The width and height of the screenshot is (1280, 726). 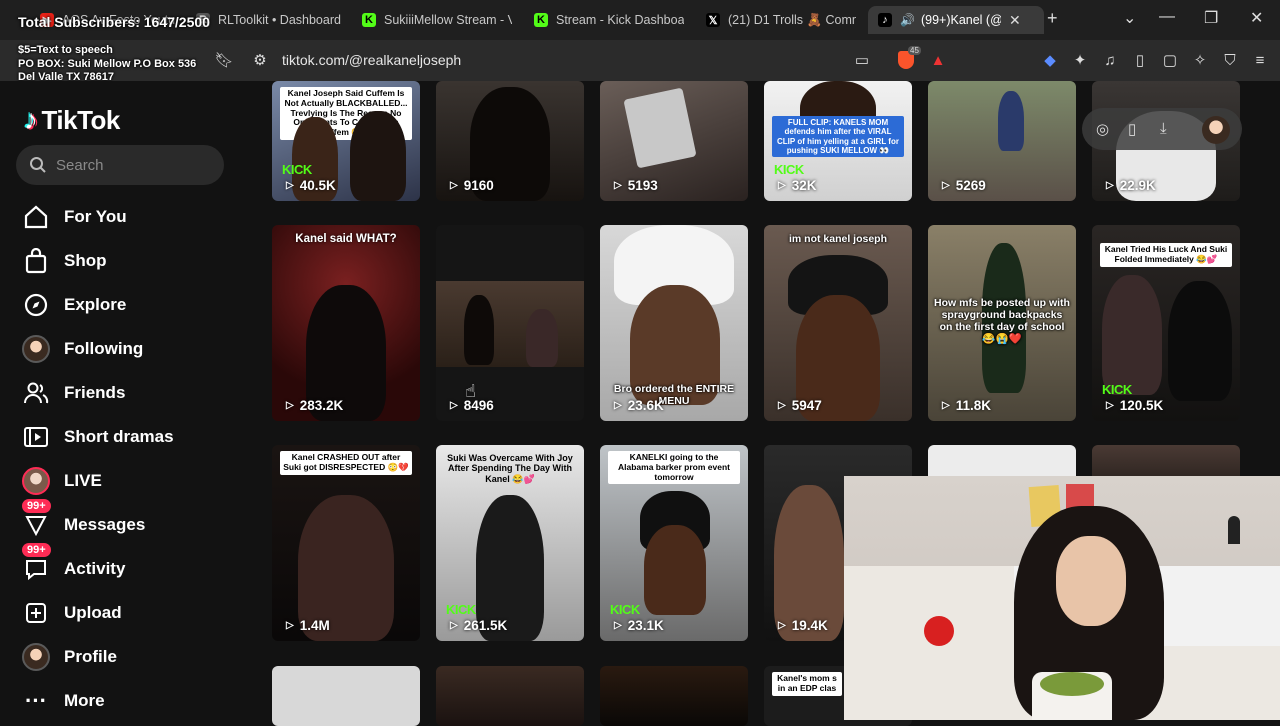 What do you see at coordinates (1211, 18) in the screenshot?
I see `restore-button: ❐` at bounding box center [1211, 18].